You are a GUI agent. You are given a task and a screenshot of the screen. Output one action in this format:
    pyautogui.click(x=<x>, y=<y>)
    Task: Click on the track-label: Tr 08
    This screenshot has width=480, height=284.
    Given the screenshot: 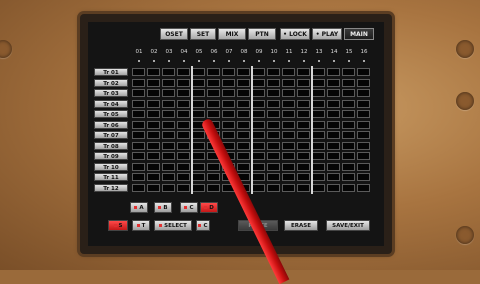 What is the action you would take?
    pyautogui.click(x=111, y=145)
    